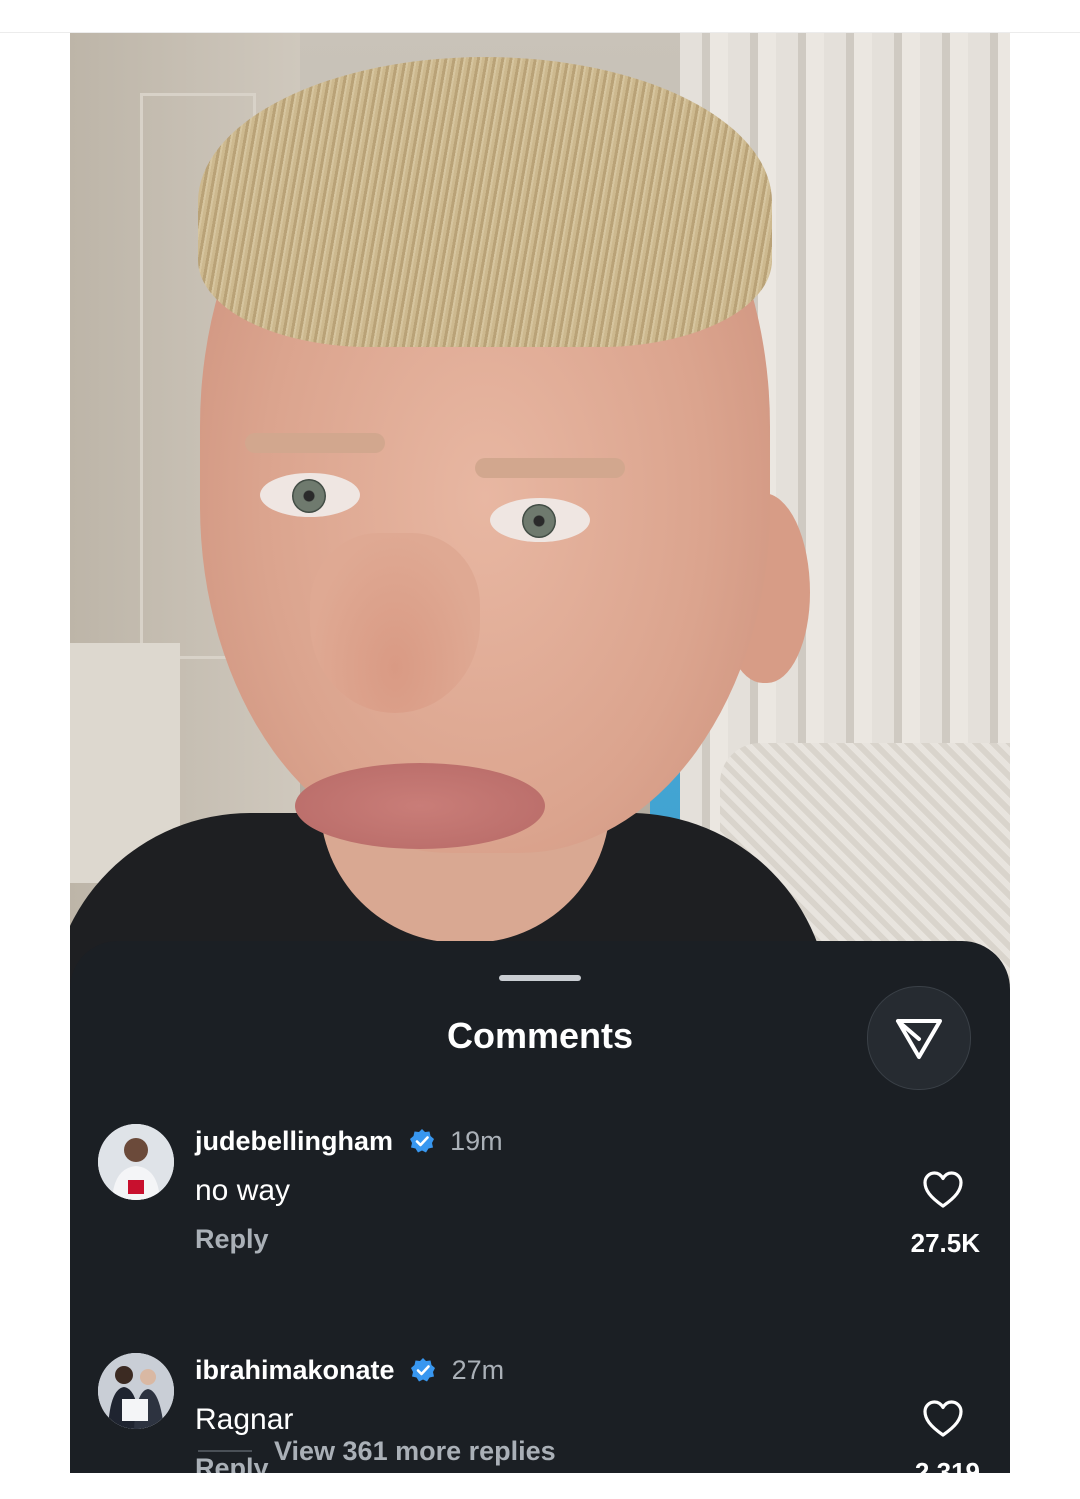 The image size is (1080, 1499). I want to click on photo-eye-right, so click(540, 520).